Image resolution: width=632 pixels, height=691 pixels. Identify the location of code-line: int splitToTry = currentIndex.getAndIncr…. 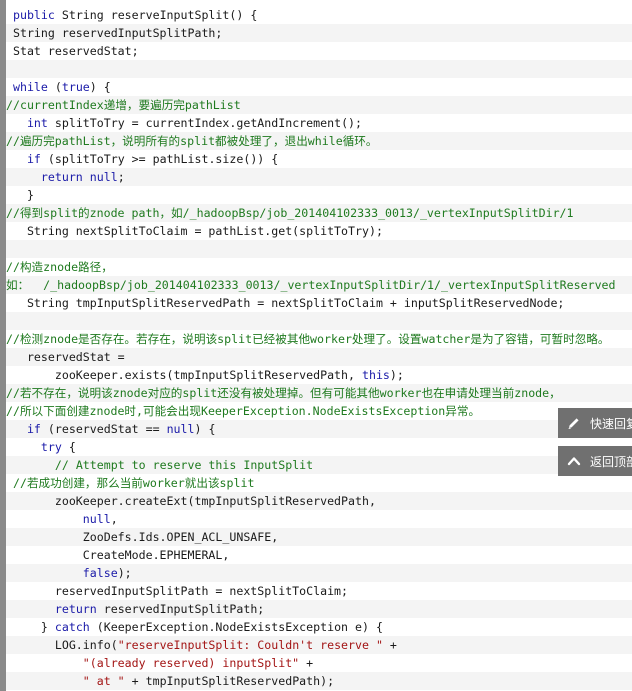
(319, 123).